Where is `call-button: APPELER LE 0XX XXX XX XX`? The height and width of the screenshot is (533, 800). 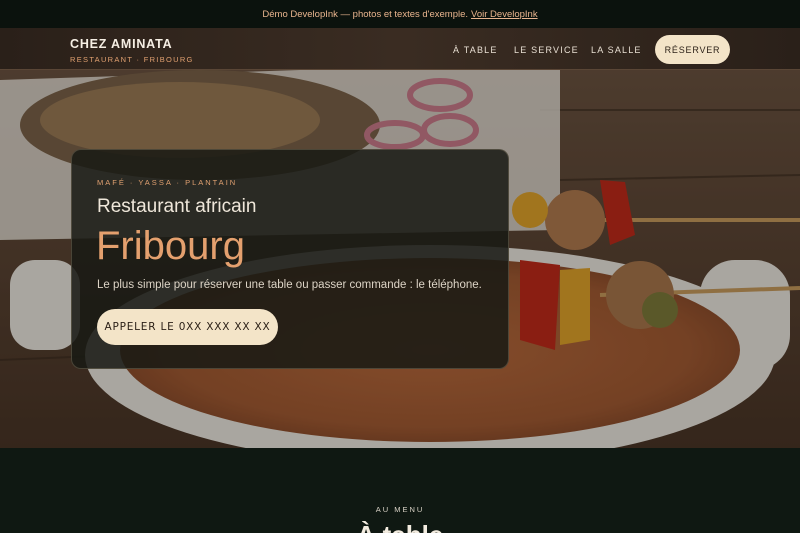
call-button: APPELER LE 0XX XXX XX XX is located at coordinates (187, 327).